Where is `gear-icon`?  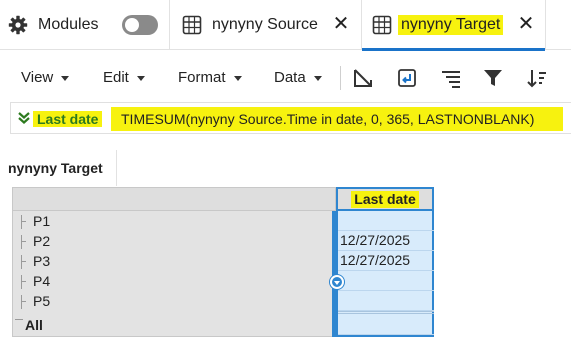
gear-icon is located at coordinates (18, 25).